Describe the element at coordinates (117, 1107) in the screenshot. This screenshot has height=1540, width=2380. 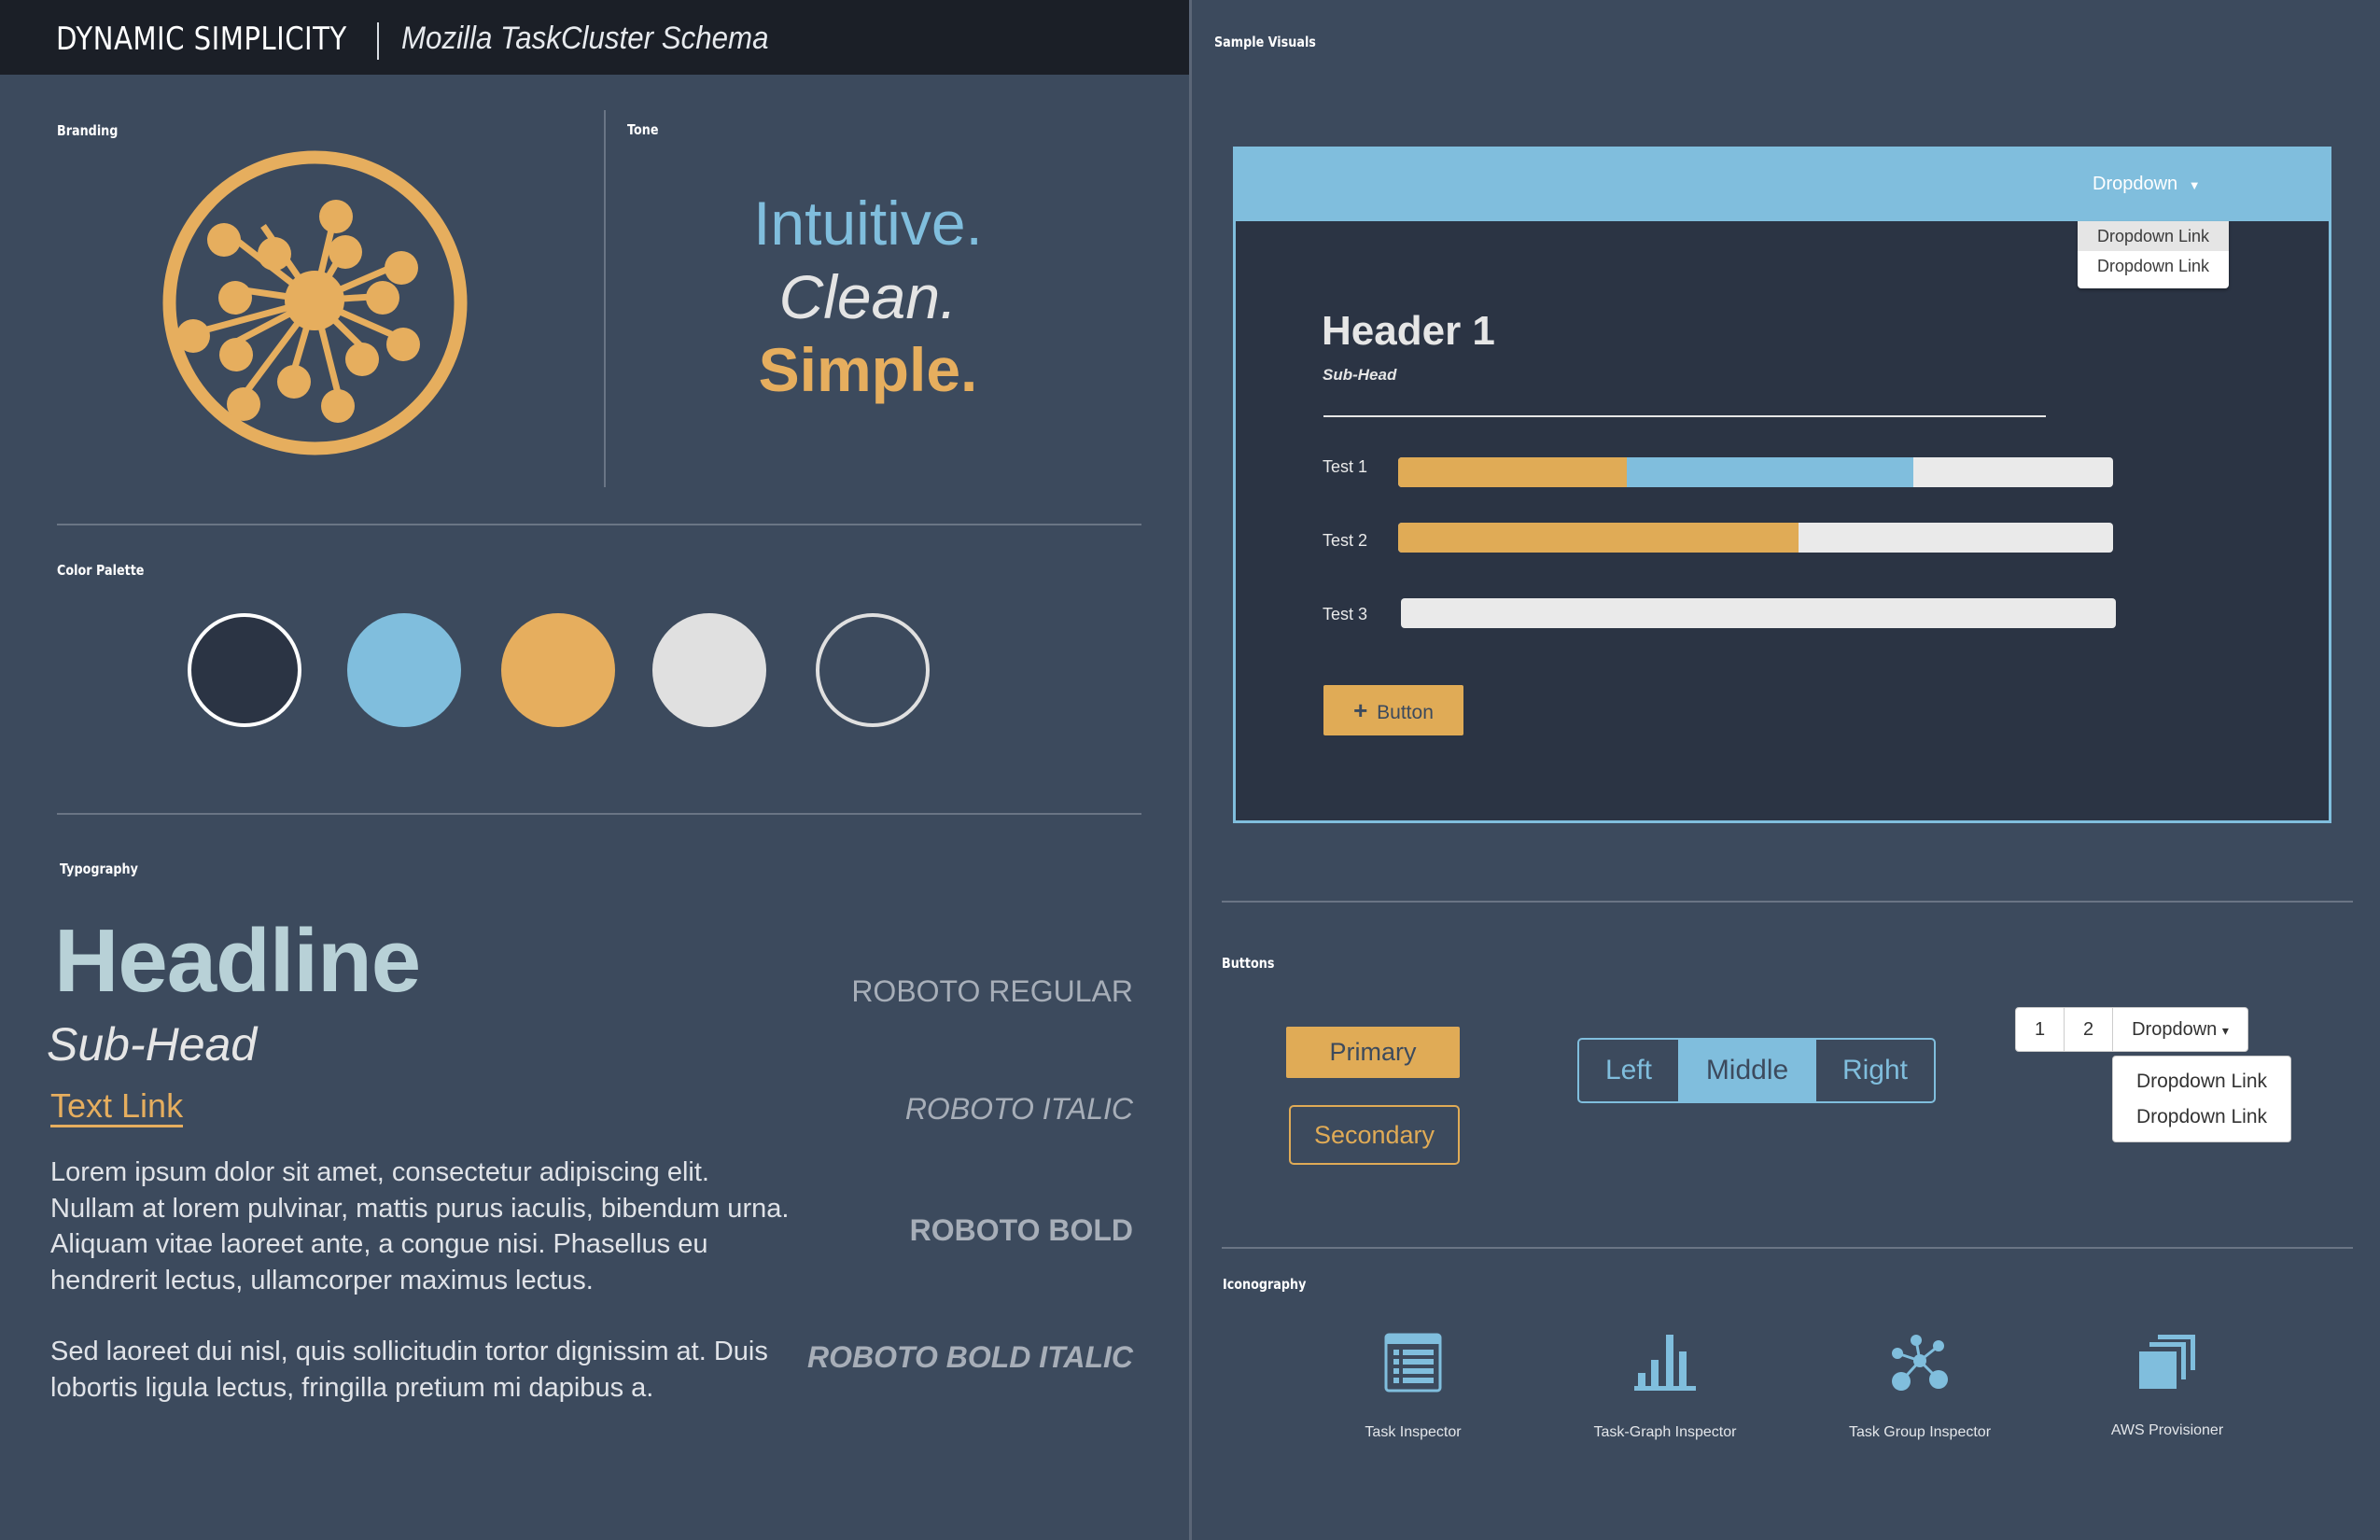
I see `text-link-sample: Text Link` at that location.